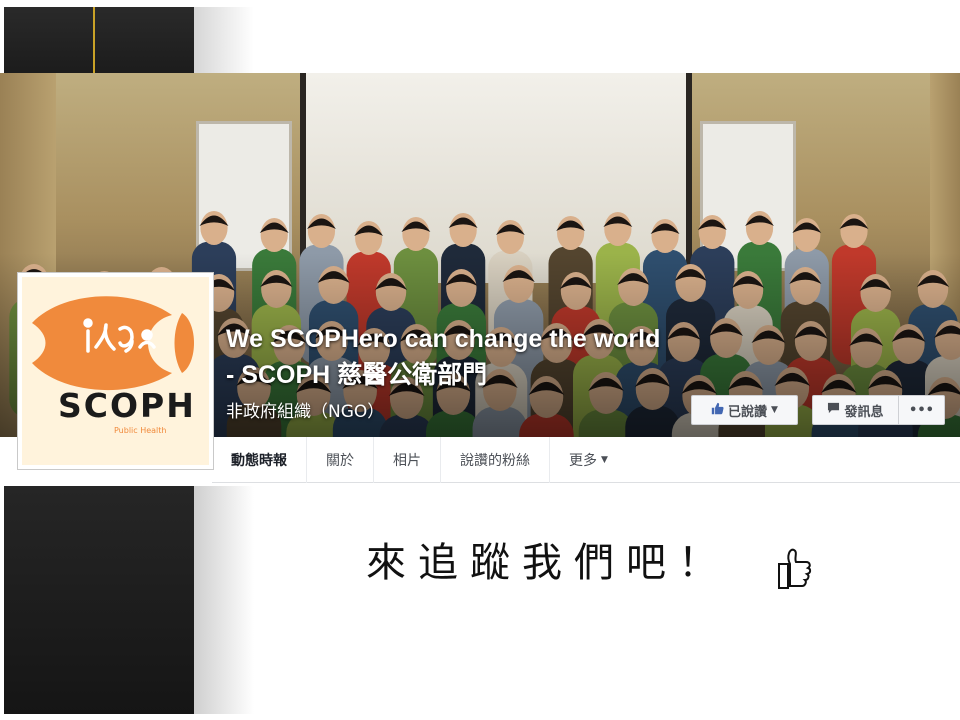  I want to click on tab-likes: 說讚的粉絲, so click(495, 459).